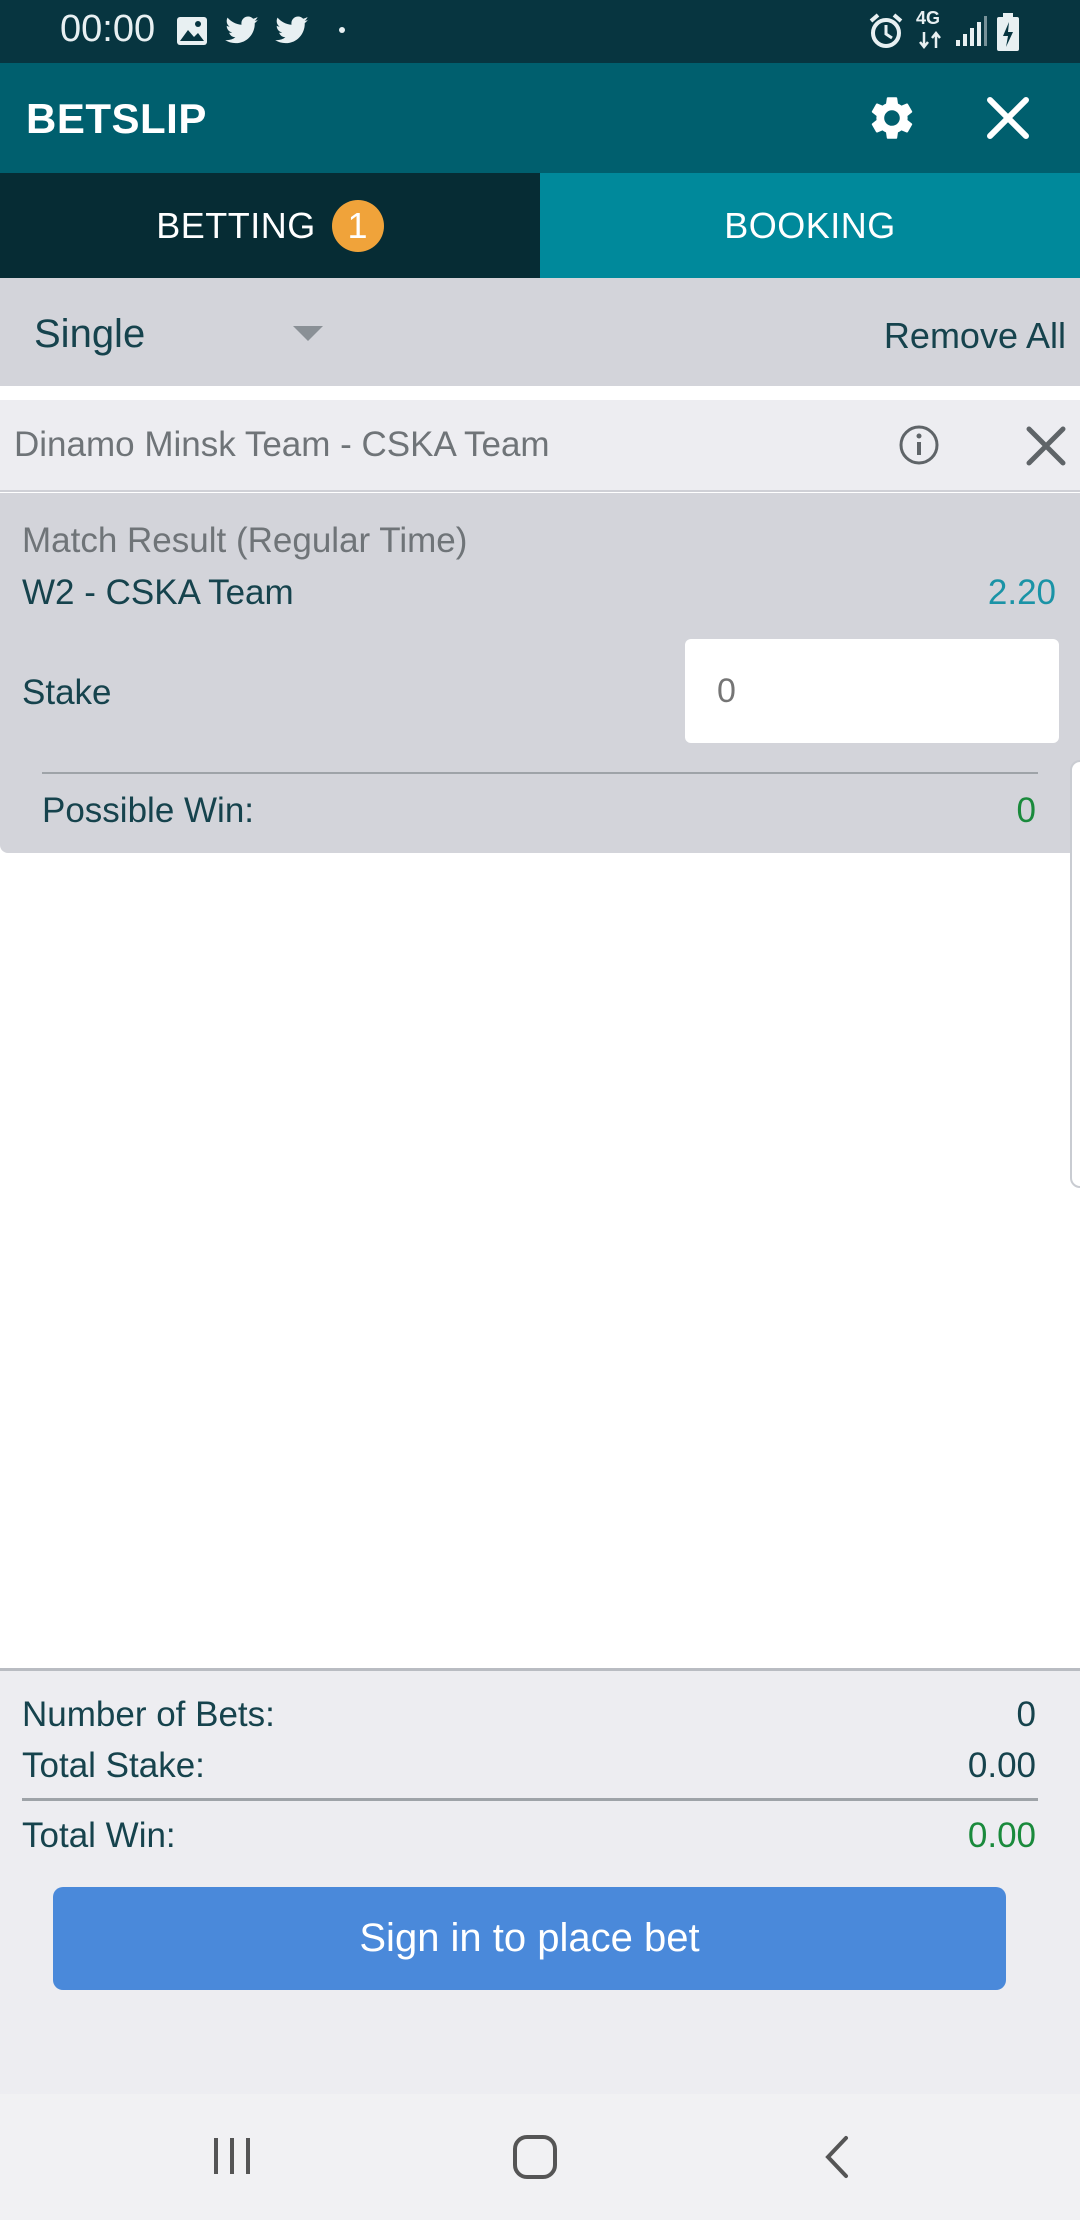 Image resolution: width=1080 pixels, height=2220 pixels. What do you see at coordinates (148, 1714) in the screenshot?
I see `number-of-bets-label: Number of Bets:` at bounding box center [148, 1714].